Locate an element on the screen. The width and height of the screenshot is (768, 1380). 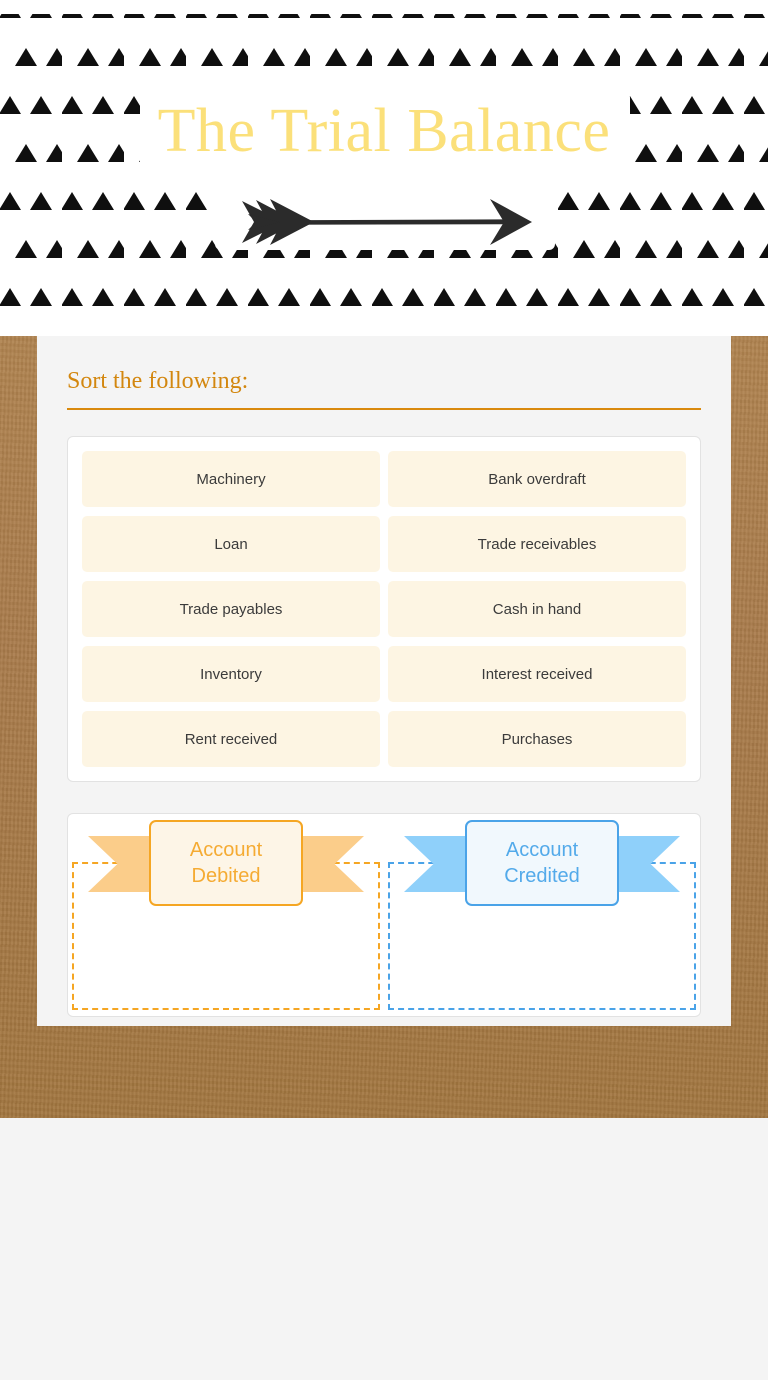
draggable-tile: Inventory is located at coordinates (231, 674).